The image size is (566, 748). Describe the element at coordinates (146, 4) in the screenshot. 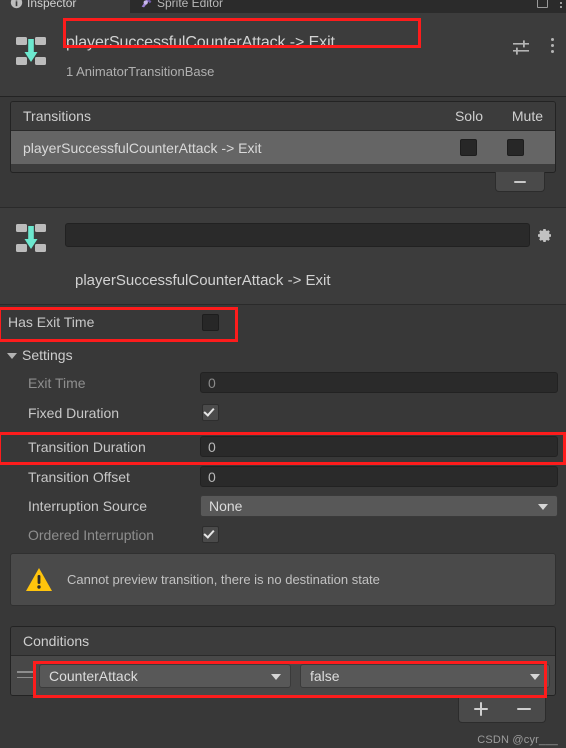

I see `sprite-editor-icon` at that location.